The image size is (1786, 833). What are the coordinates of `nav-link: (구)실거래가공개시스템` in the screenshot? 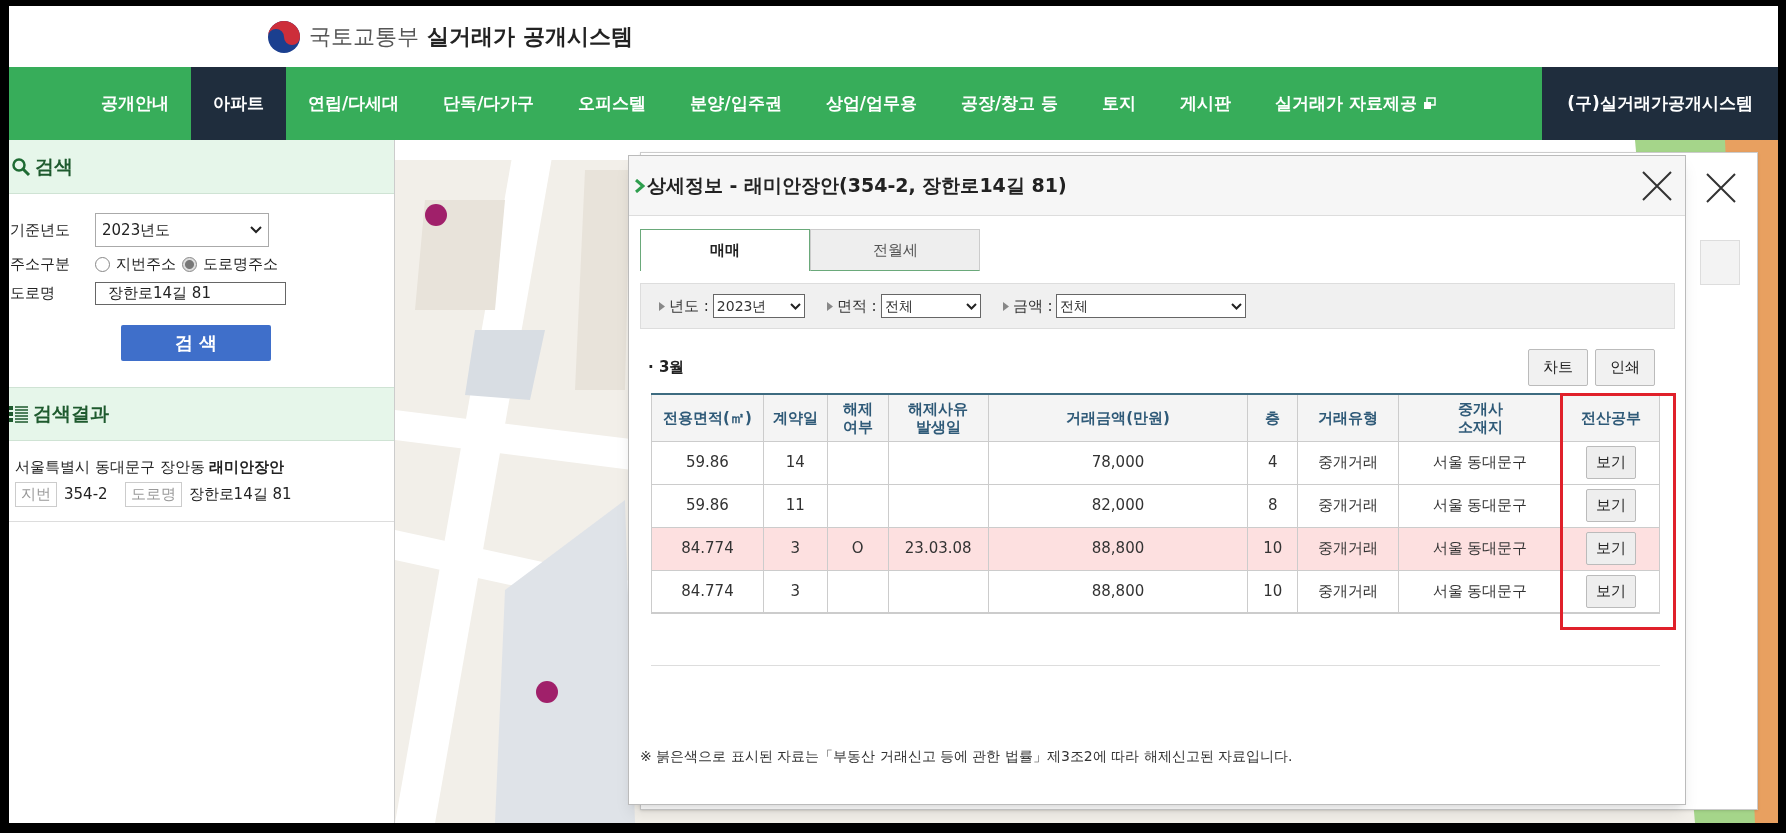 It's located at (1660, 103).